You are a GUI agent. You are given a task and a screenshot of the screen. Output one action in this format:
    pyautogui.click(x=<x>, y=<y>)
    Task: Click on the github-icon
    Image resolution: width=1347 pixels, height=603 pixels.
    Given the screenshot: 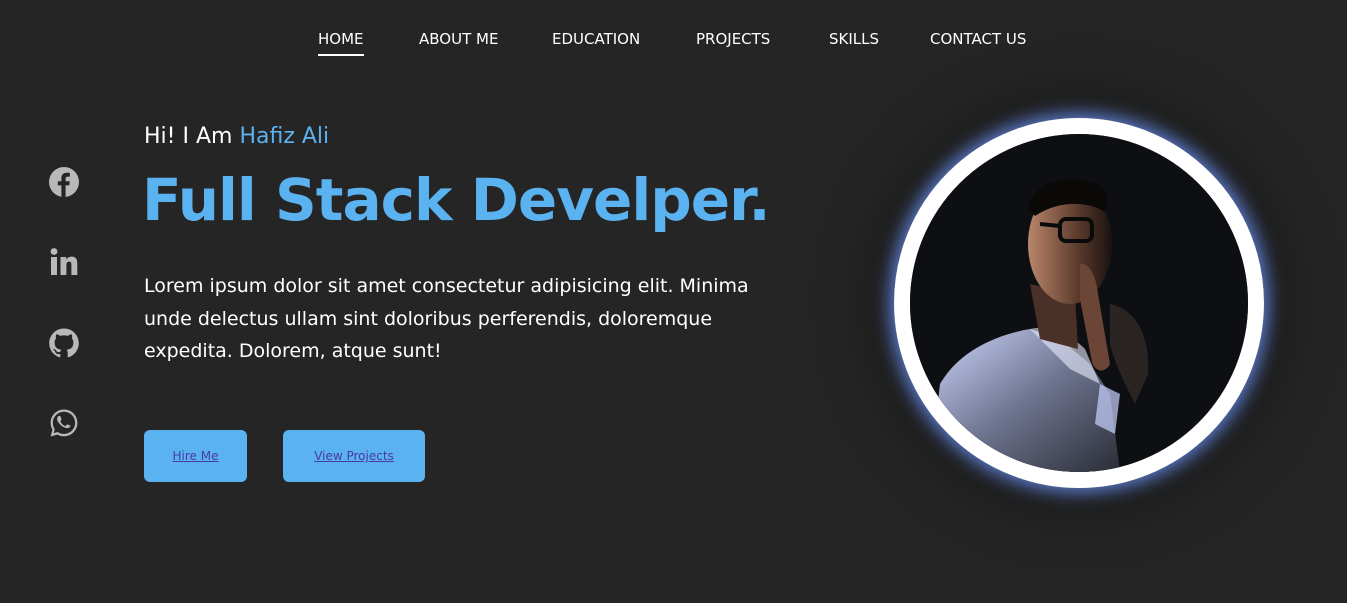 What is the action you would take?
    pyautogui.click(x=64, y=343)
    